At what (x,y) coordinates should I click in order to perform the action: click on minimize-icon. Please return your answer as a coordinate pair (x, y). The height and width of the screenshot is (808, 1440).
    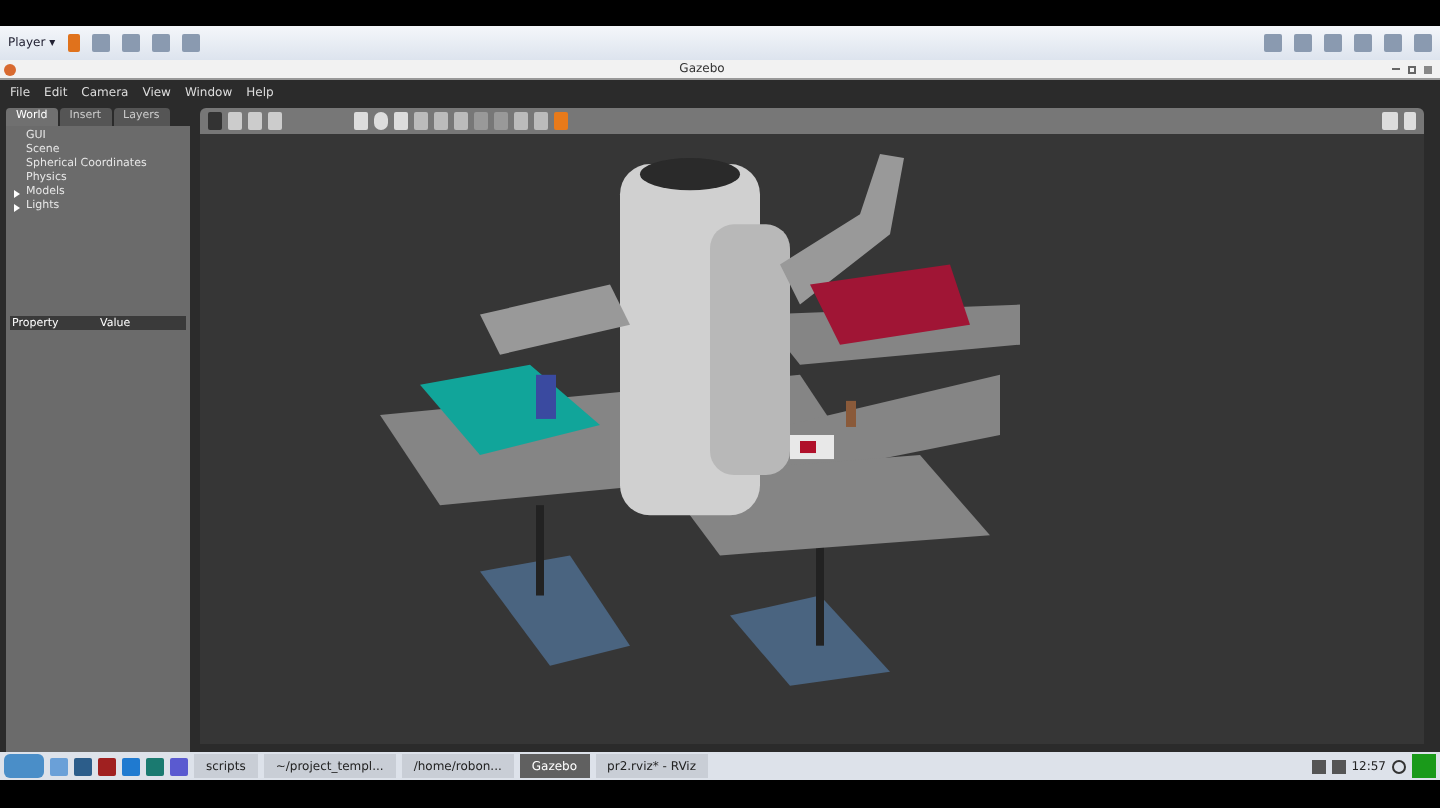
    Looking at the image, I should click on (1396, 69).